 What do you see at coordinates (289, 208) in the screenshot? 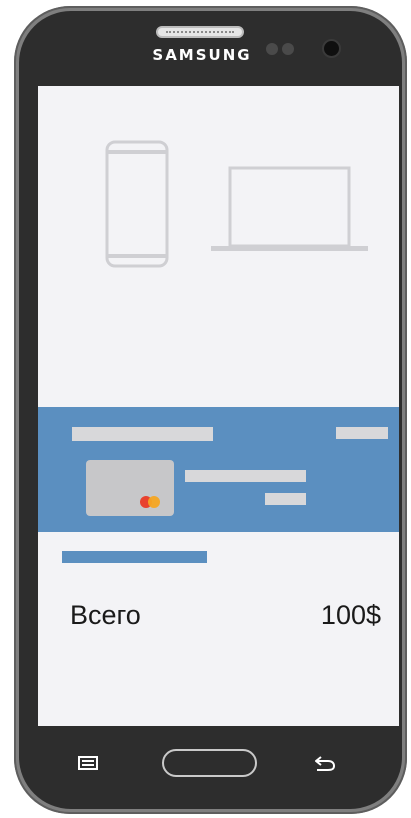
I see `laptop-outline-icon` at bounding box center [289, 208].